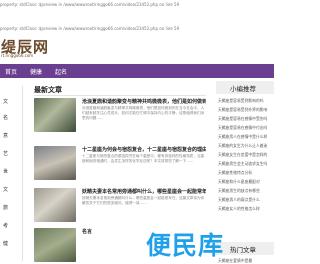 Image resolution: width=320 pixels, height=264 pixels. What do you see at coordinates (185, 245) in the screenshot?
I see `watermark-logo: 便民库` at bounding box center [185, 245].